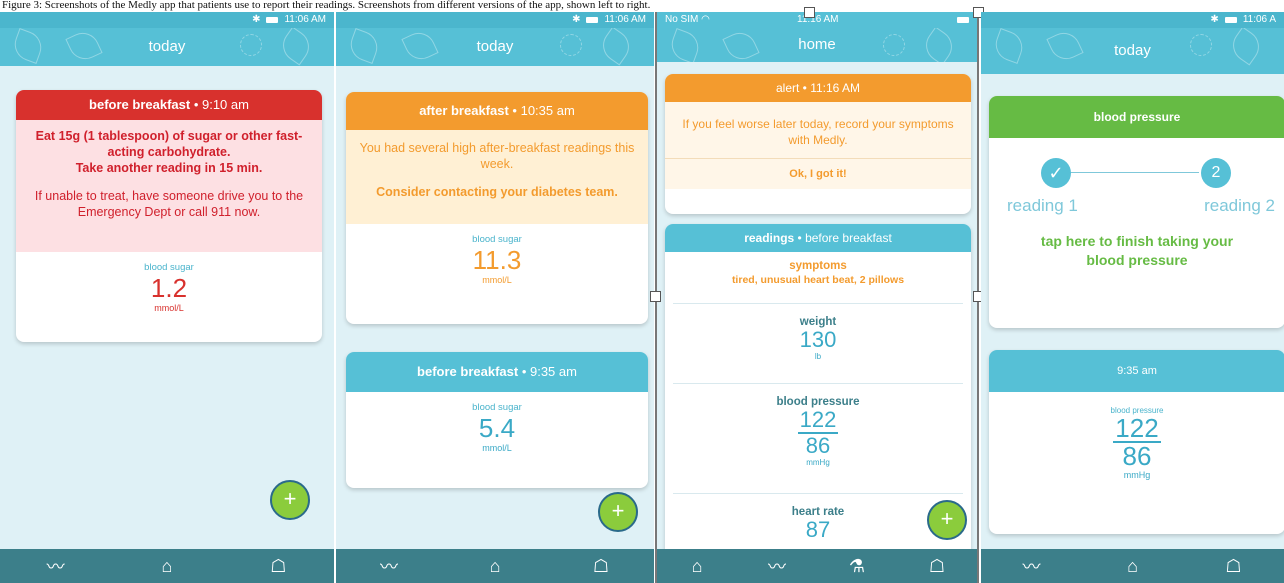  Describe the element at coordinates (818, 173) in the screenshot. I see `dismiss-alert-button: Ok, I got it!` at that location.